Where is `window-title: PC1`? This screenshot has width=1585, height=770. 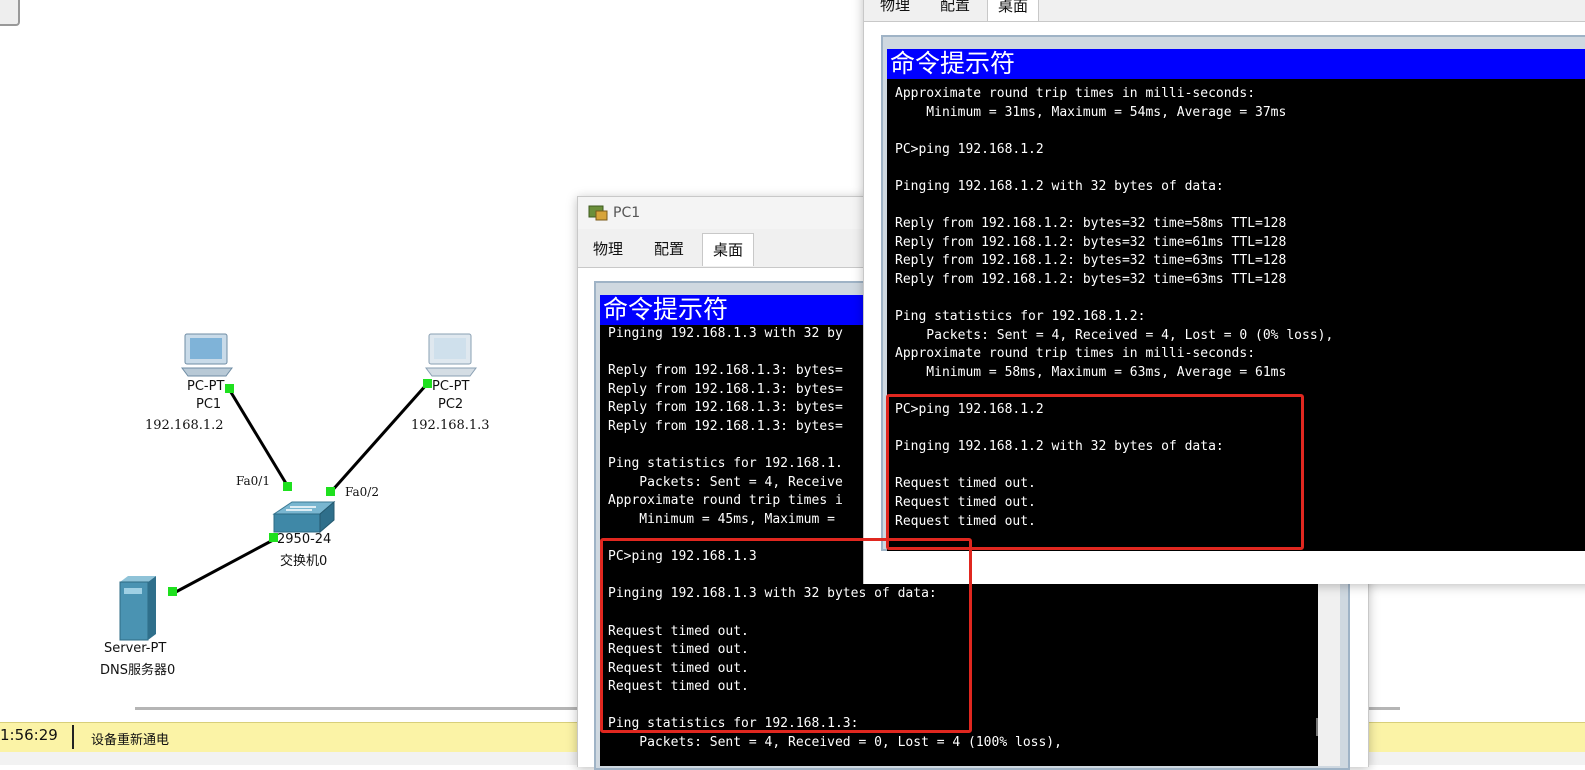 window-title: PC1 is located at coordinates (627, 213).